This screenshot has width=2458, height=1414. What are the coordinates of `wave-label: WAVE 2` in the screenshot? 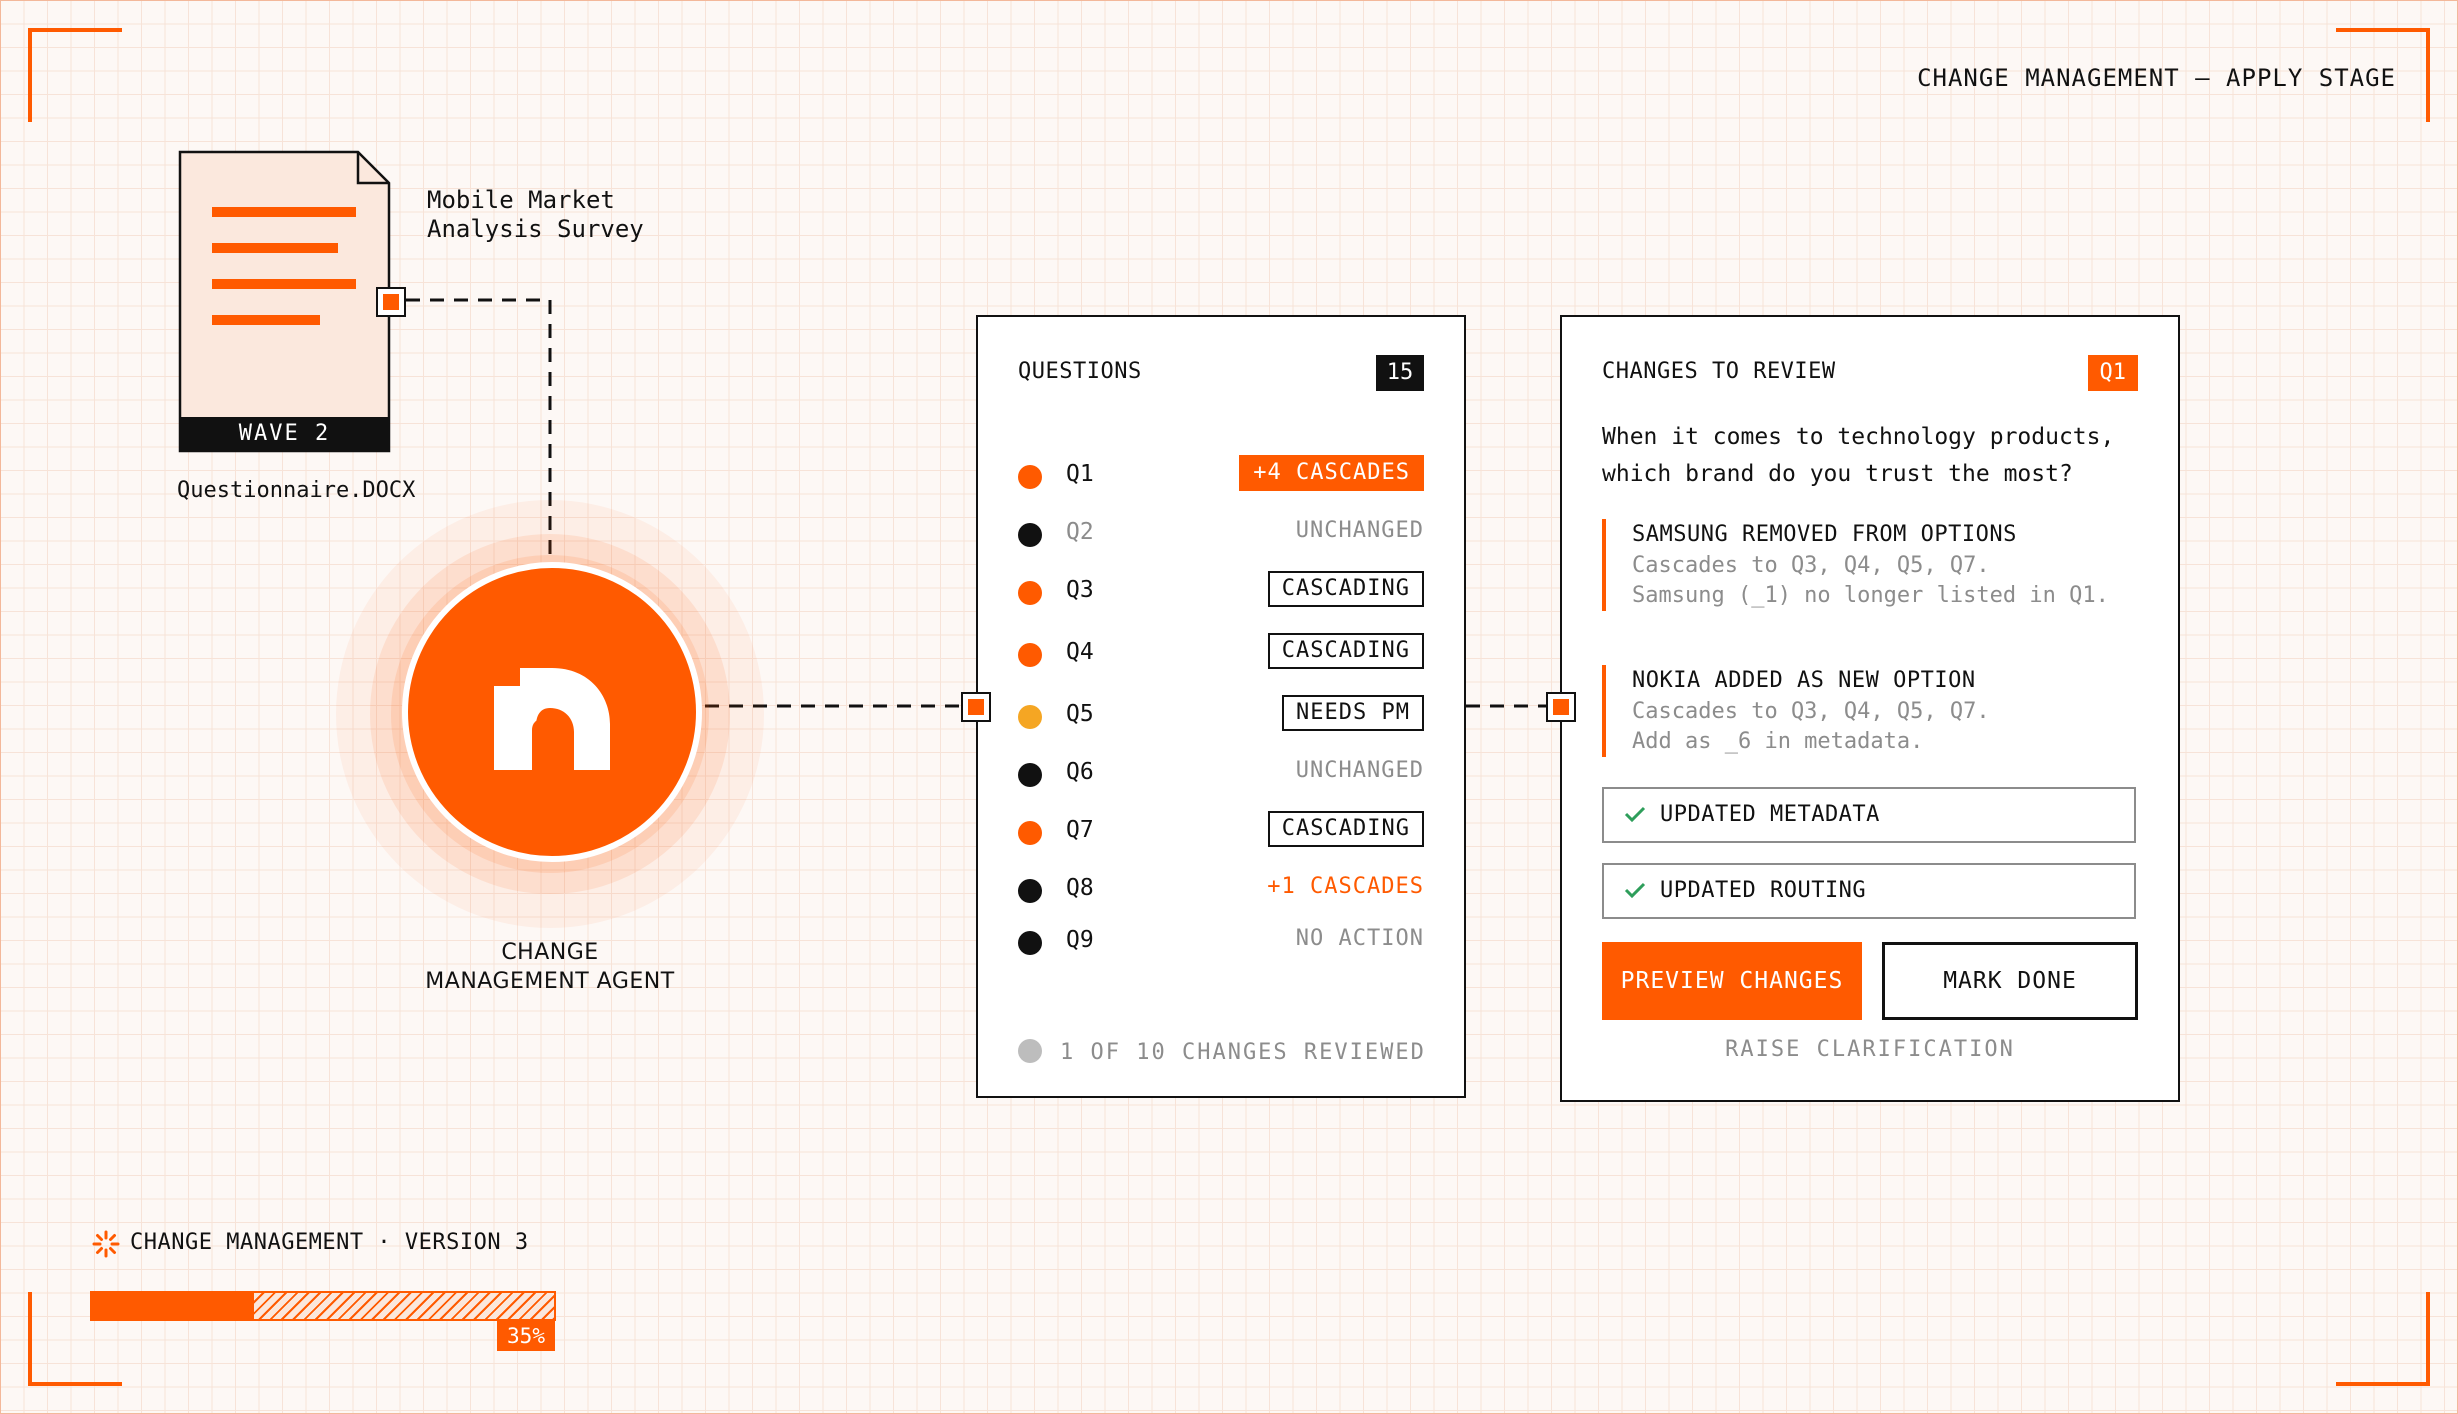 It's located at (284, 434).